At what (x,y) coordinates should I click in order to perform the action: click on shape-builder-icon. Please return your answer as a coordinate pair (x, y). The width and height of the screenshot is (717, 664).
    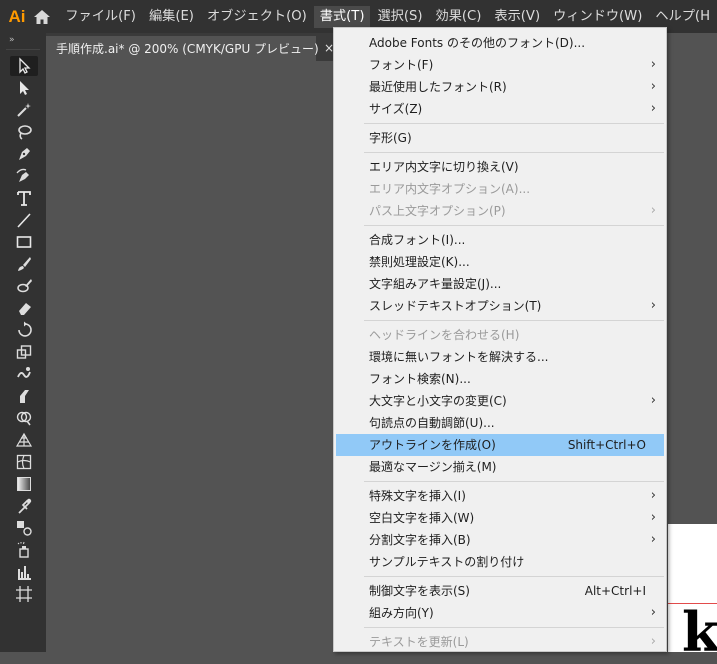
    Looking at the image, I should click on (24, 418).